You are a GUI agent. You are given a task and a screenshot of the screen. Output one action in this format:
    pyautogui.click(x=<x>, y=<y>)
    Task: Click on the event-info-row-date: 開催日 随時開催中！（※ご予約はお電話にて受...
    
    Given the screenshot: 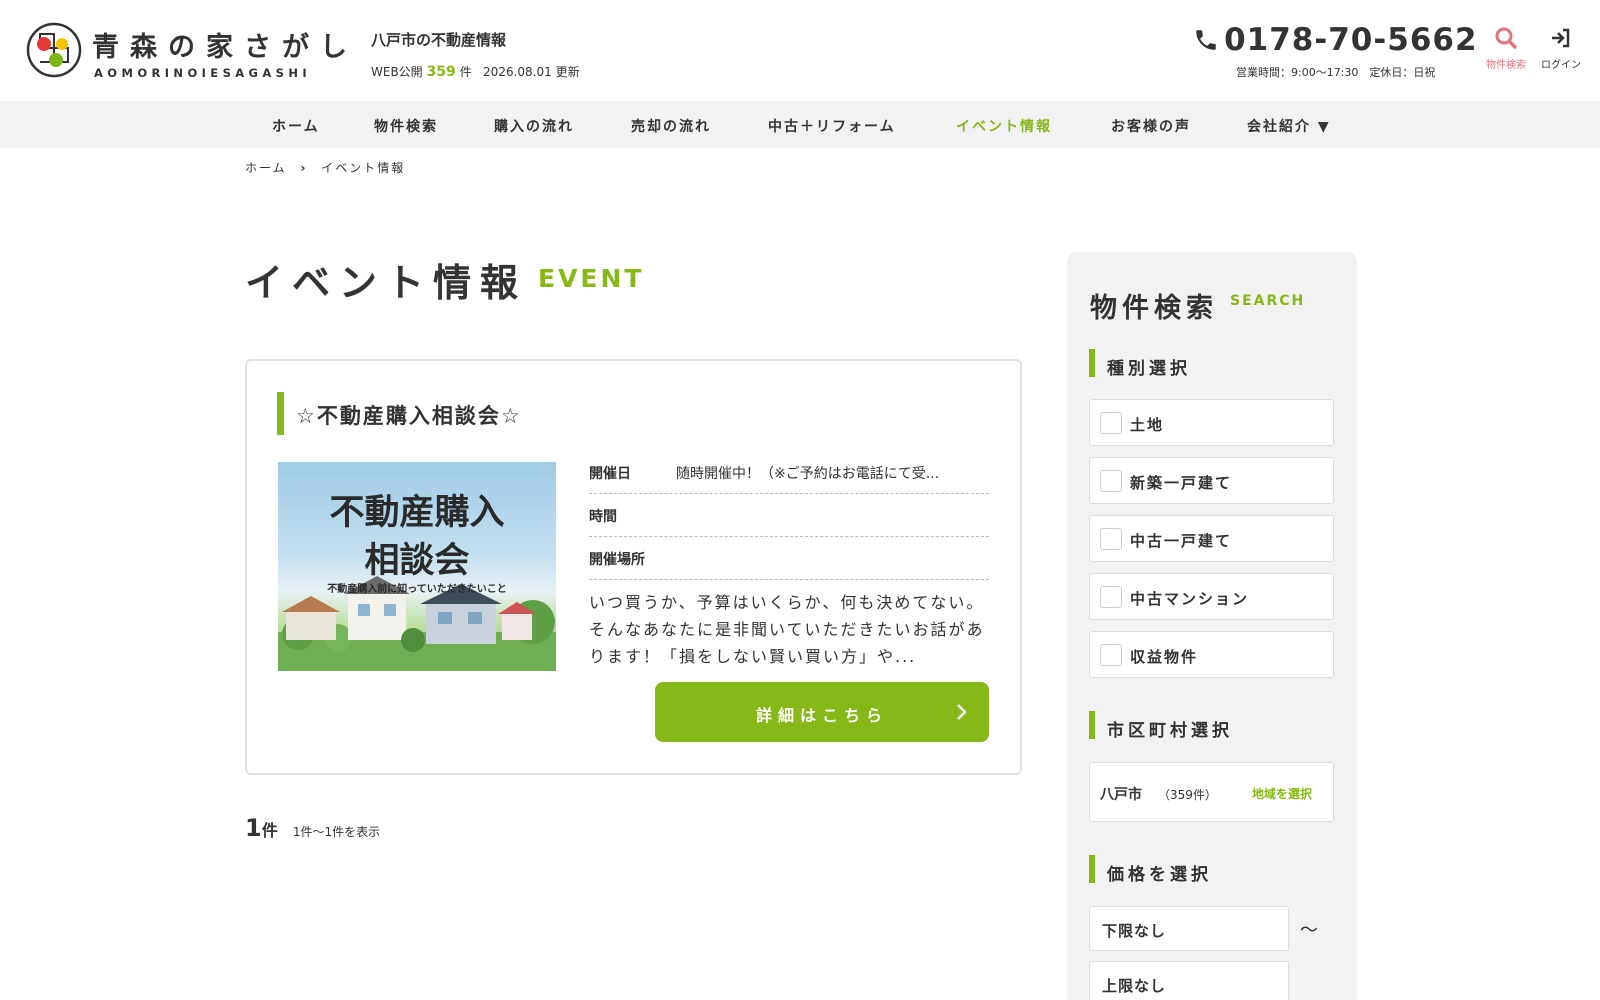 What is the action you would take?
    pyautogui.click(x=789, y=472)
    